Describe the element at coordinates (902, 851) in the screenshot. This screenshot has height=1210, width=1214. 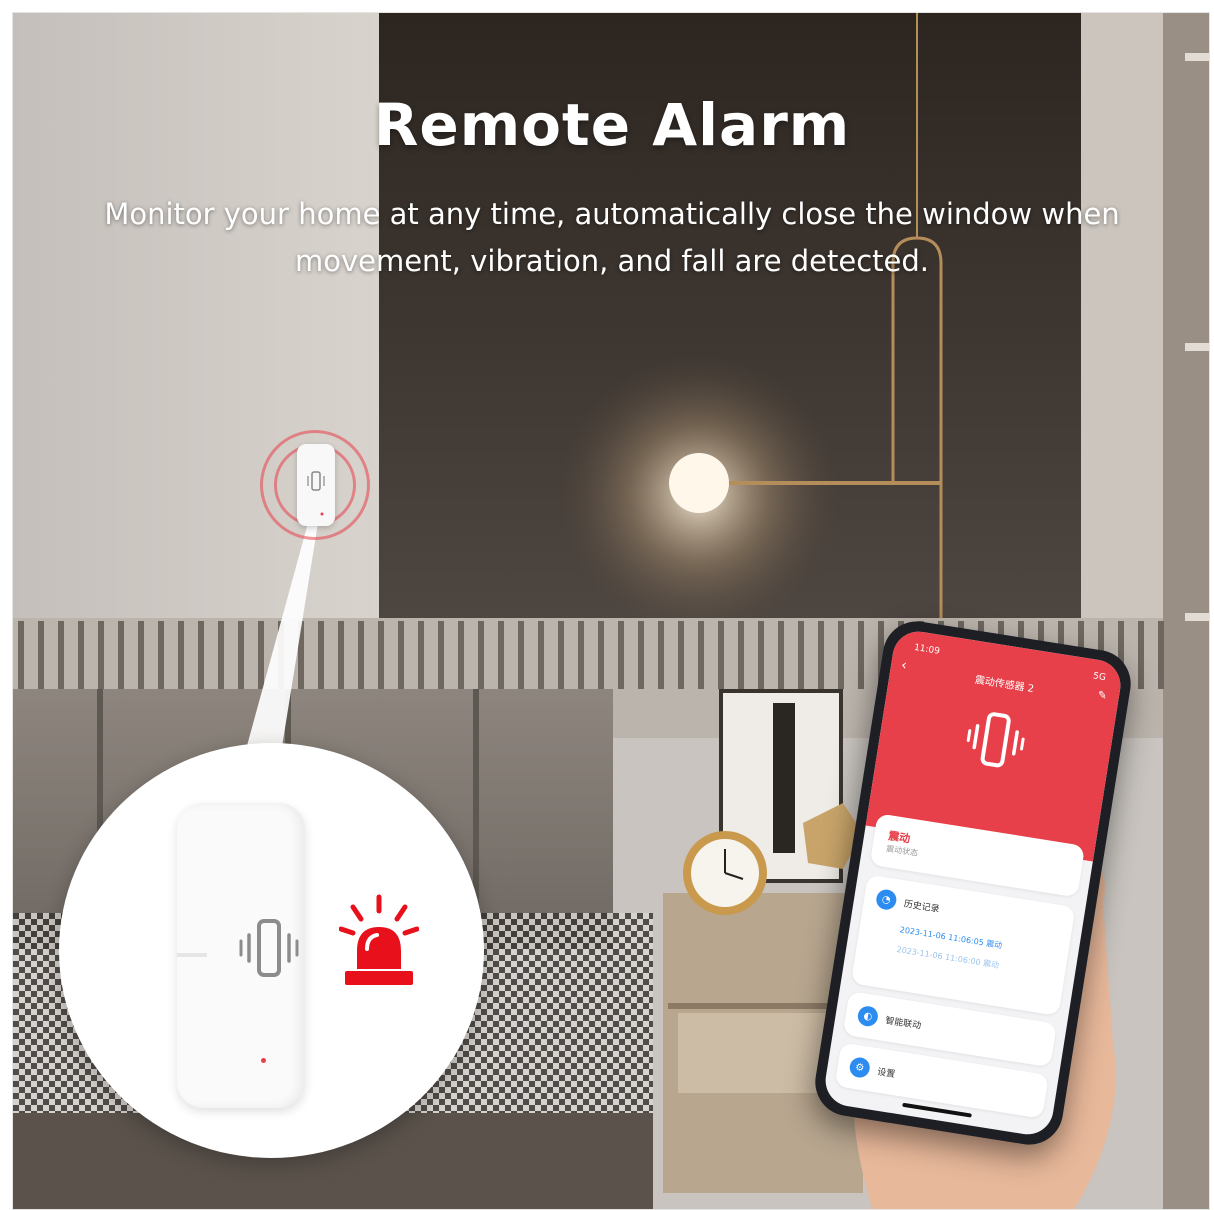
I see `status-label: 震动状态` at that location.